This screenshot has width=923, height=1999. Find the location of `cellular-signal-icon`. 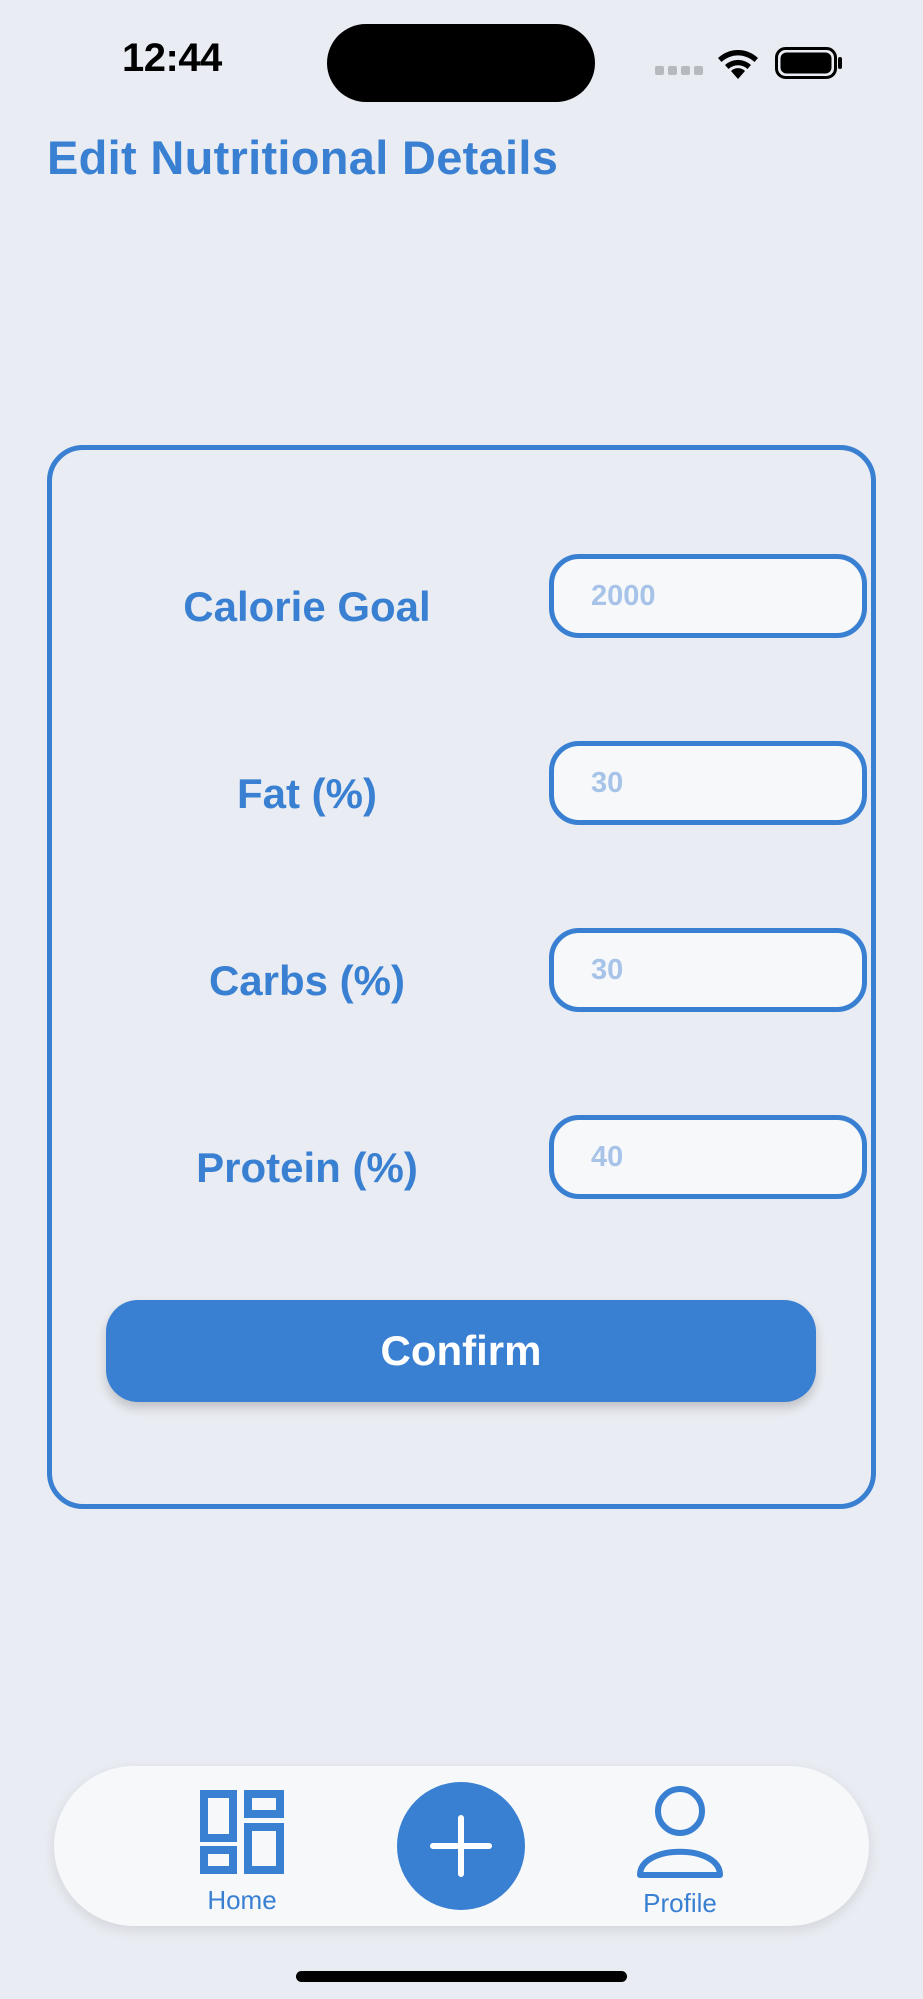

cellular-signal-icon is located at coordinates (679, 71).